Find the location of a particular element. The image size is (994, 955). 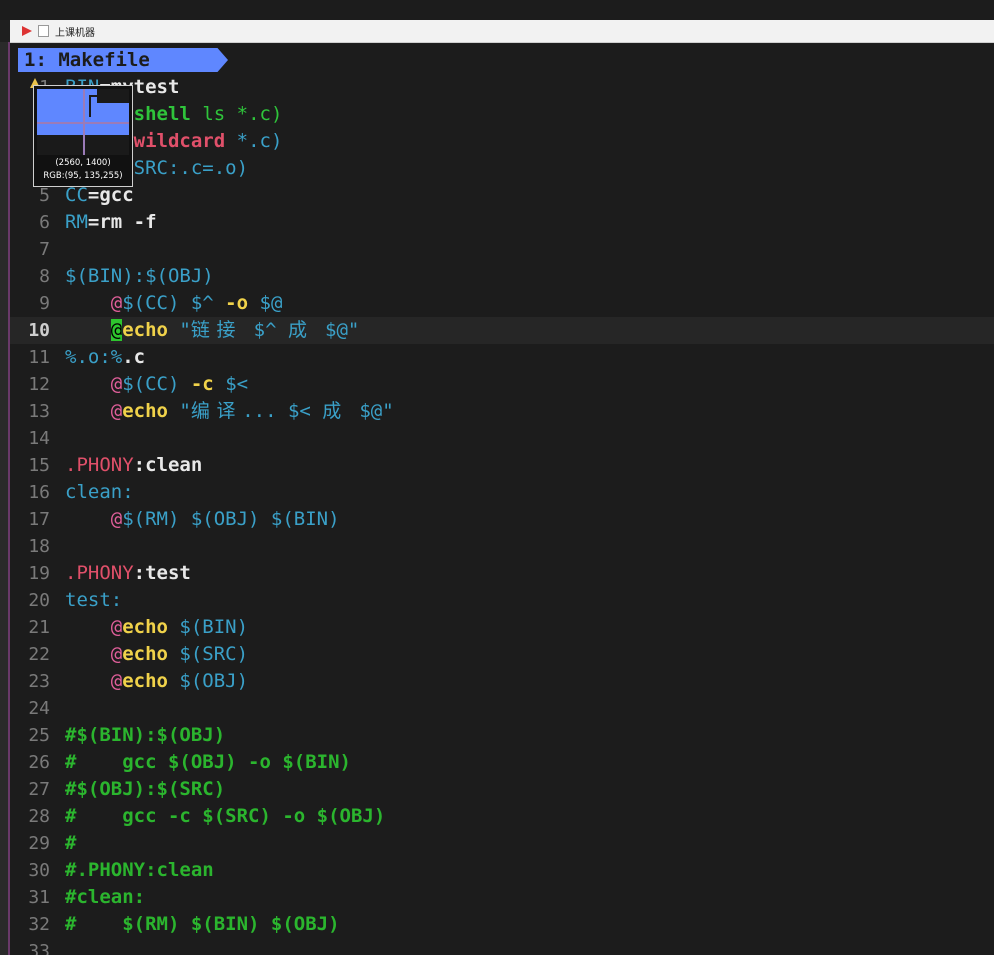

line-text: $(BIN):$(OBJ) is located at coordinates (139, 276).